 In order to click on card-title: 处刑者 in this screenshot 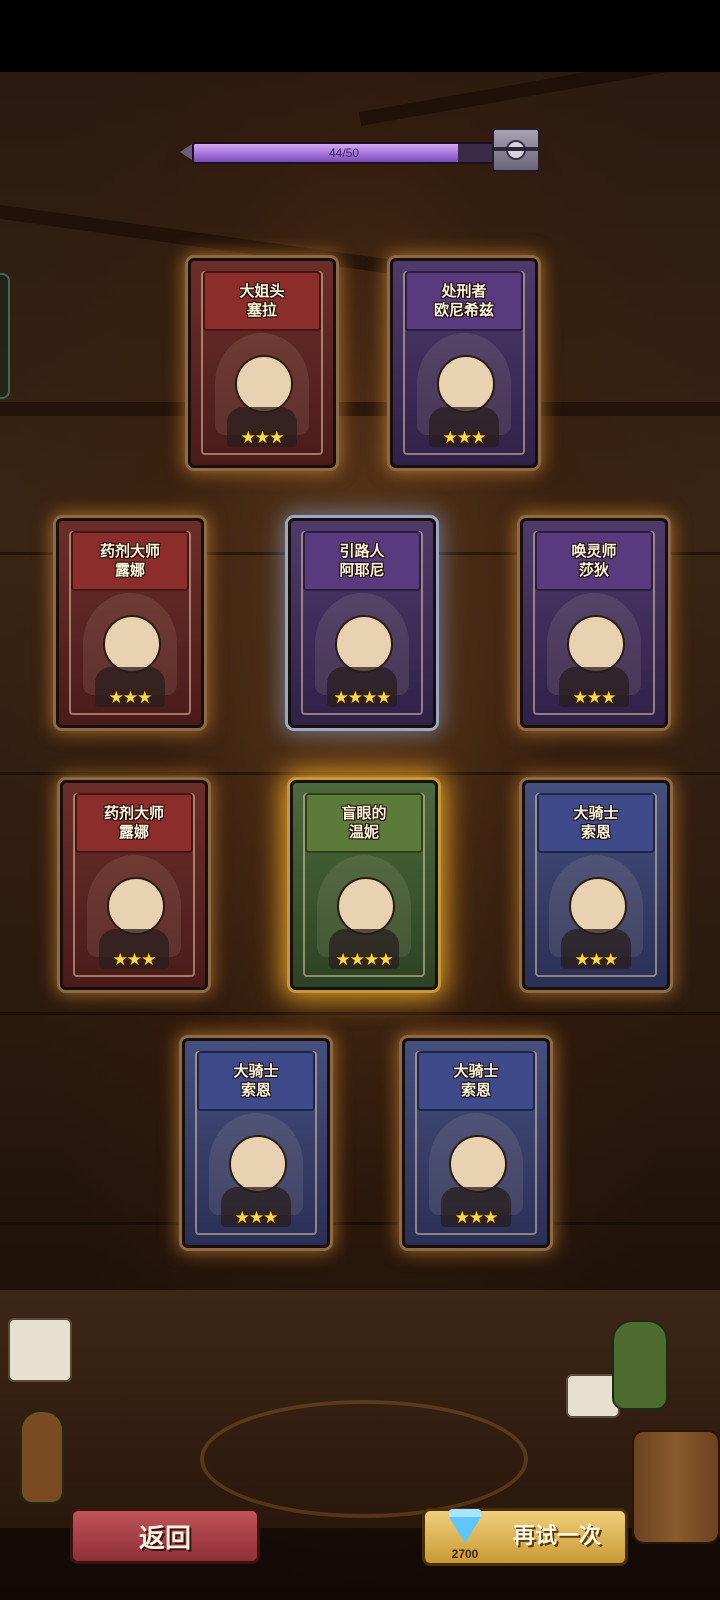, I will do `click(464, 291)`.